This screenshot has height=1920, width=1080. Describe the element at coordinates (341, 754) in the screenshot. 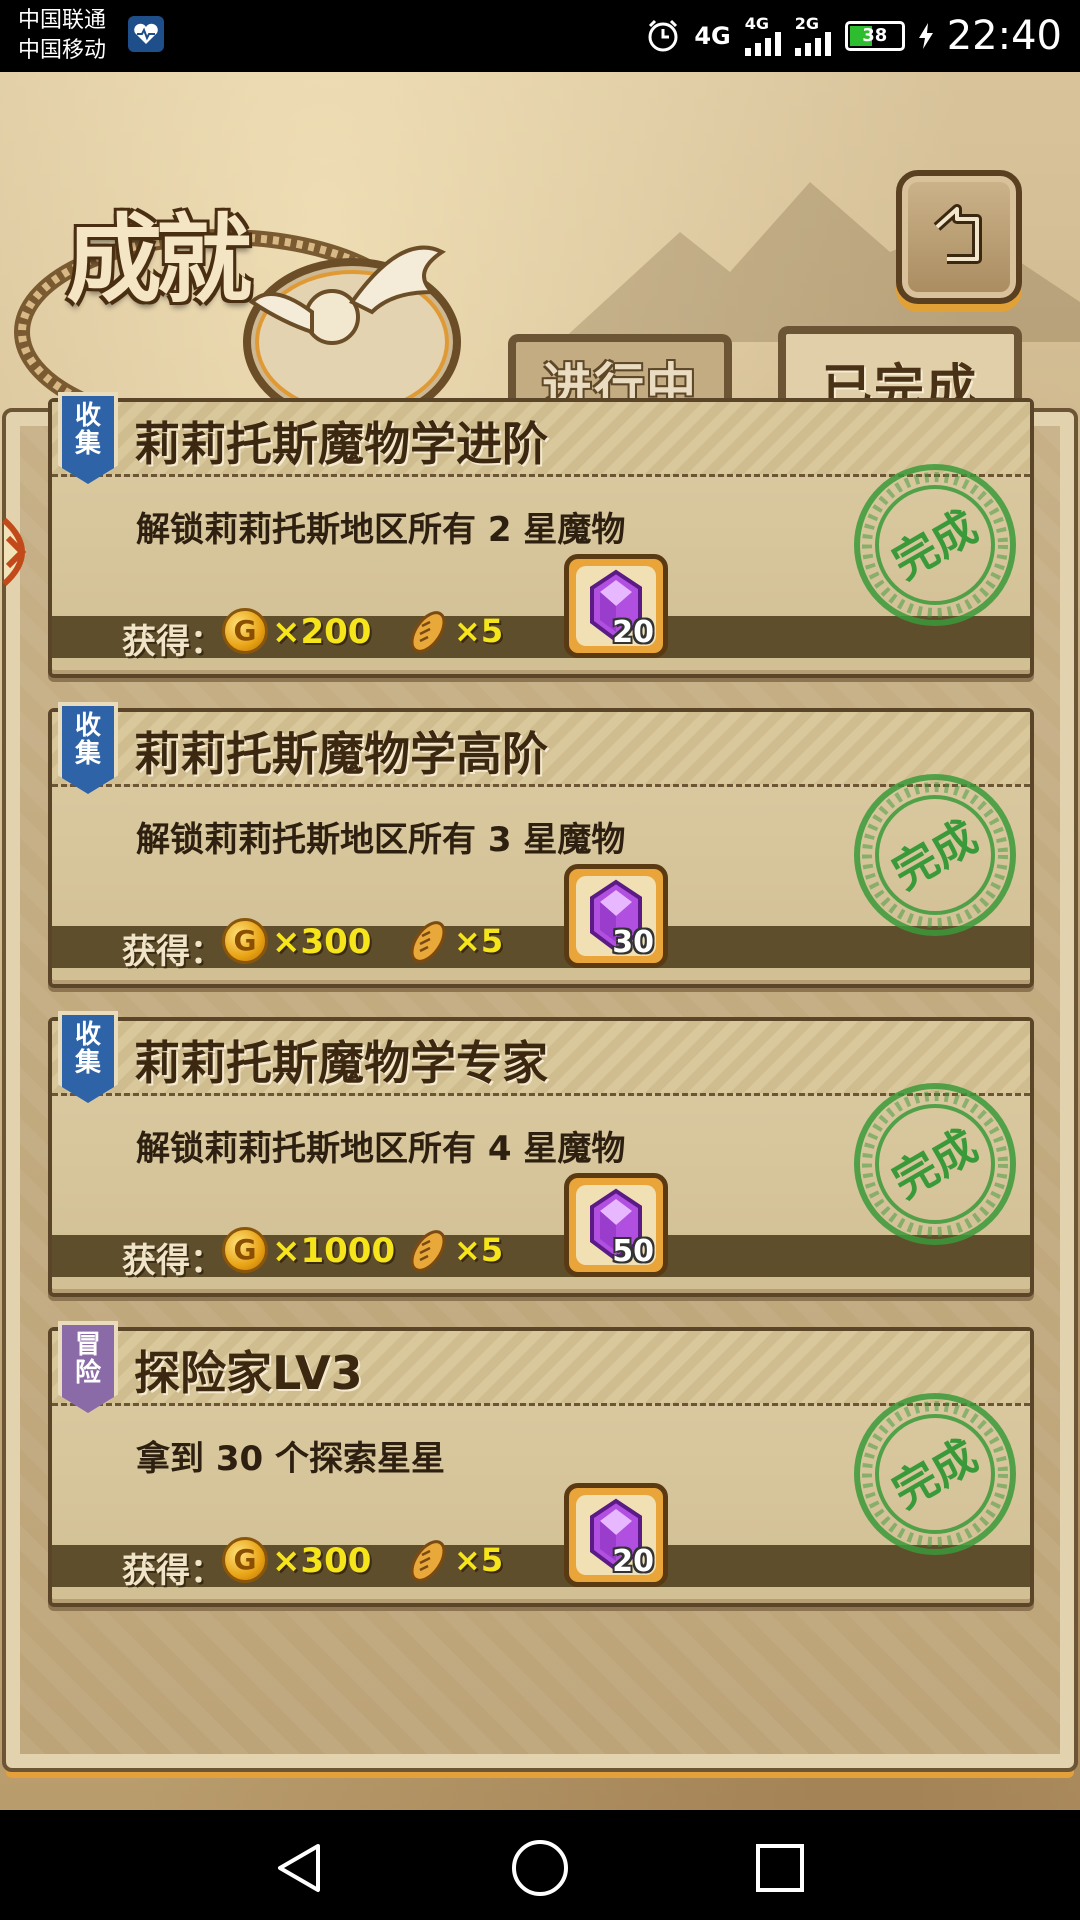

I see `achievement-title: 莉莉托斯魔物学高阶` at that location.